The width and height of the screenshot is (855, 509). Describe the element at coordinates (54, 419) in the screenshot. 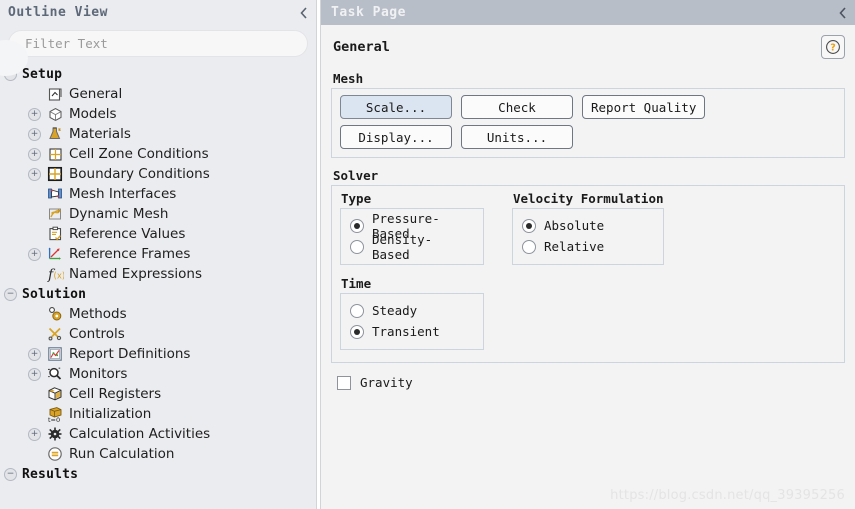

I see `svg-text: t=0` at that location.